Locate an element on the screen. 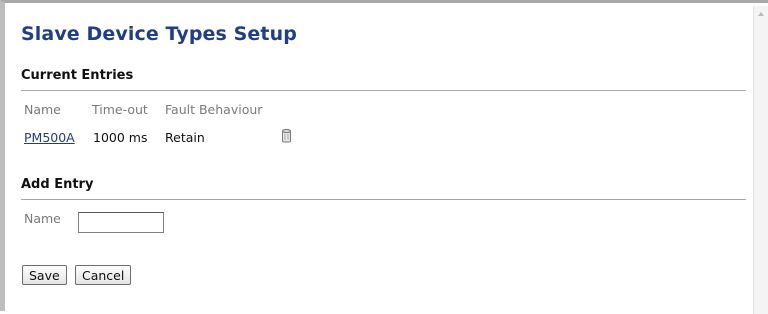  entry-name-link: PM500A is located at coordinates (49, 137).